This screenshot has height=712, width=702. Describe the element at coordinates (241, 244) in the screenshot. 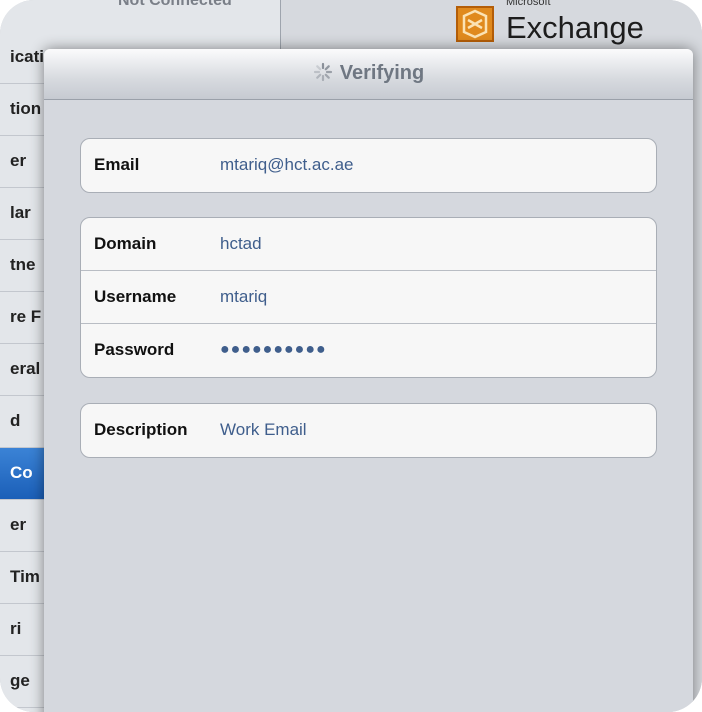

I see `domain-value: hctad` at that location.